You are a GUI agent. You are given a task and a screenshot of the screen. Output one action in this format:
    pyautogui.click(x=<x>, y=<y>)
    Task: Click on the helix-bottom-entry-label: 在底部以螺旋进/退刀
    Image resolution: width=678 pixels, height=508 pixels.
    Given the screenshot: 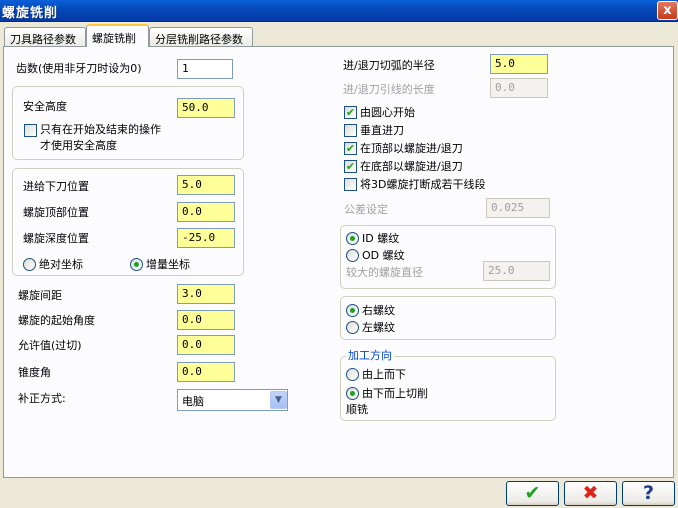 What is the action you would take?
    pyautogui.click(x=411, y=166)
    